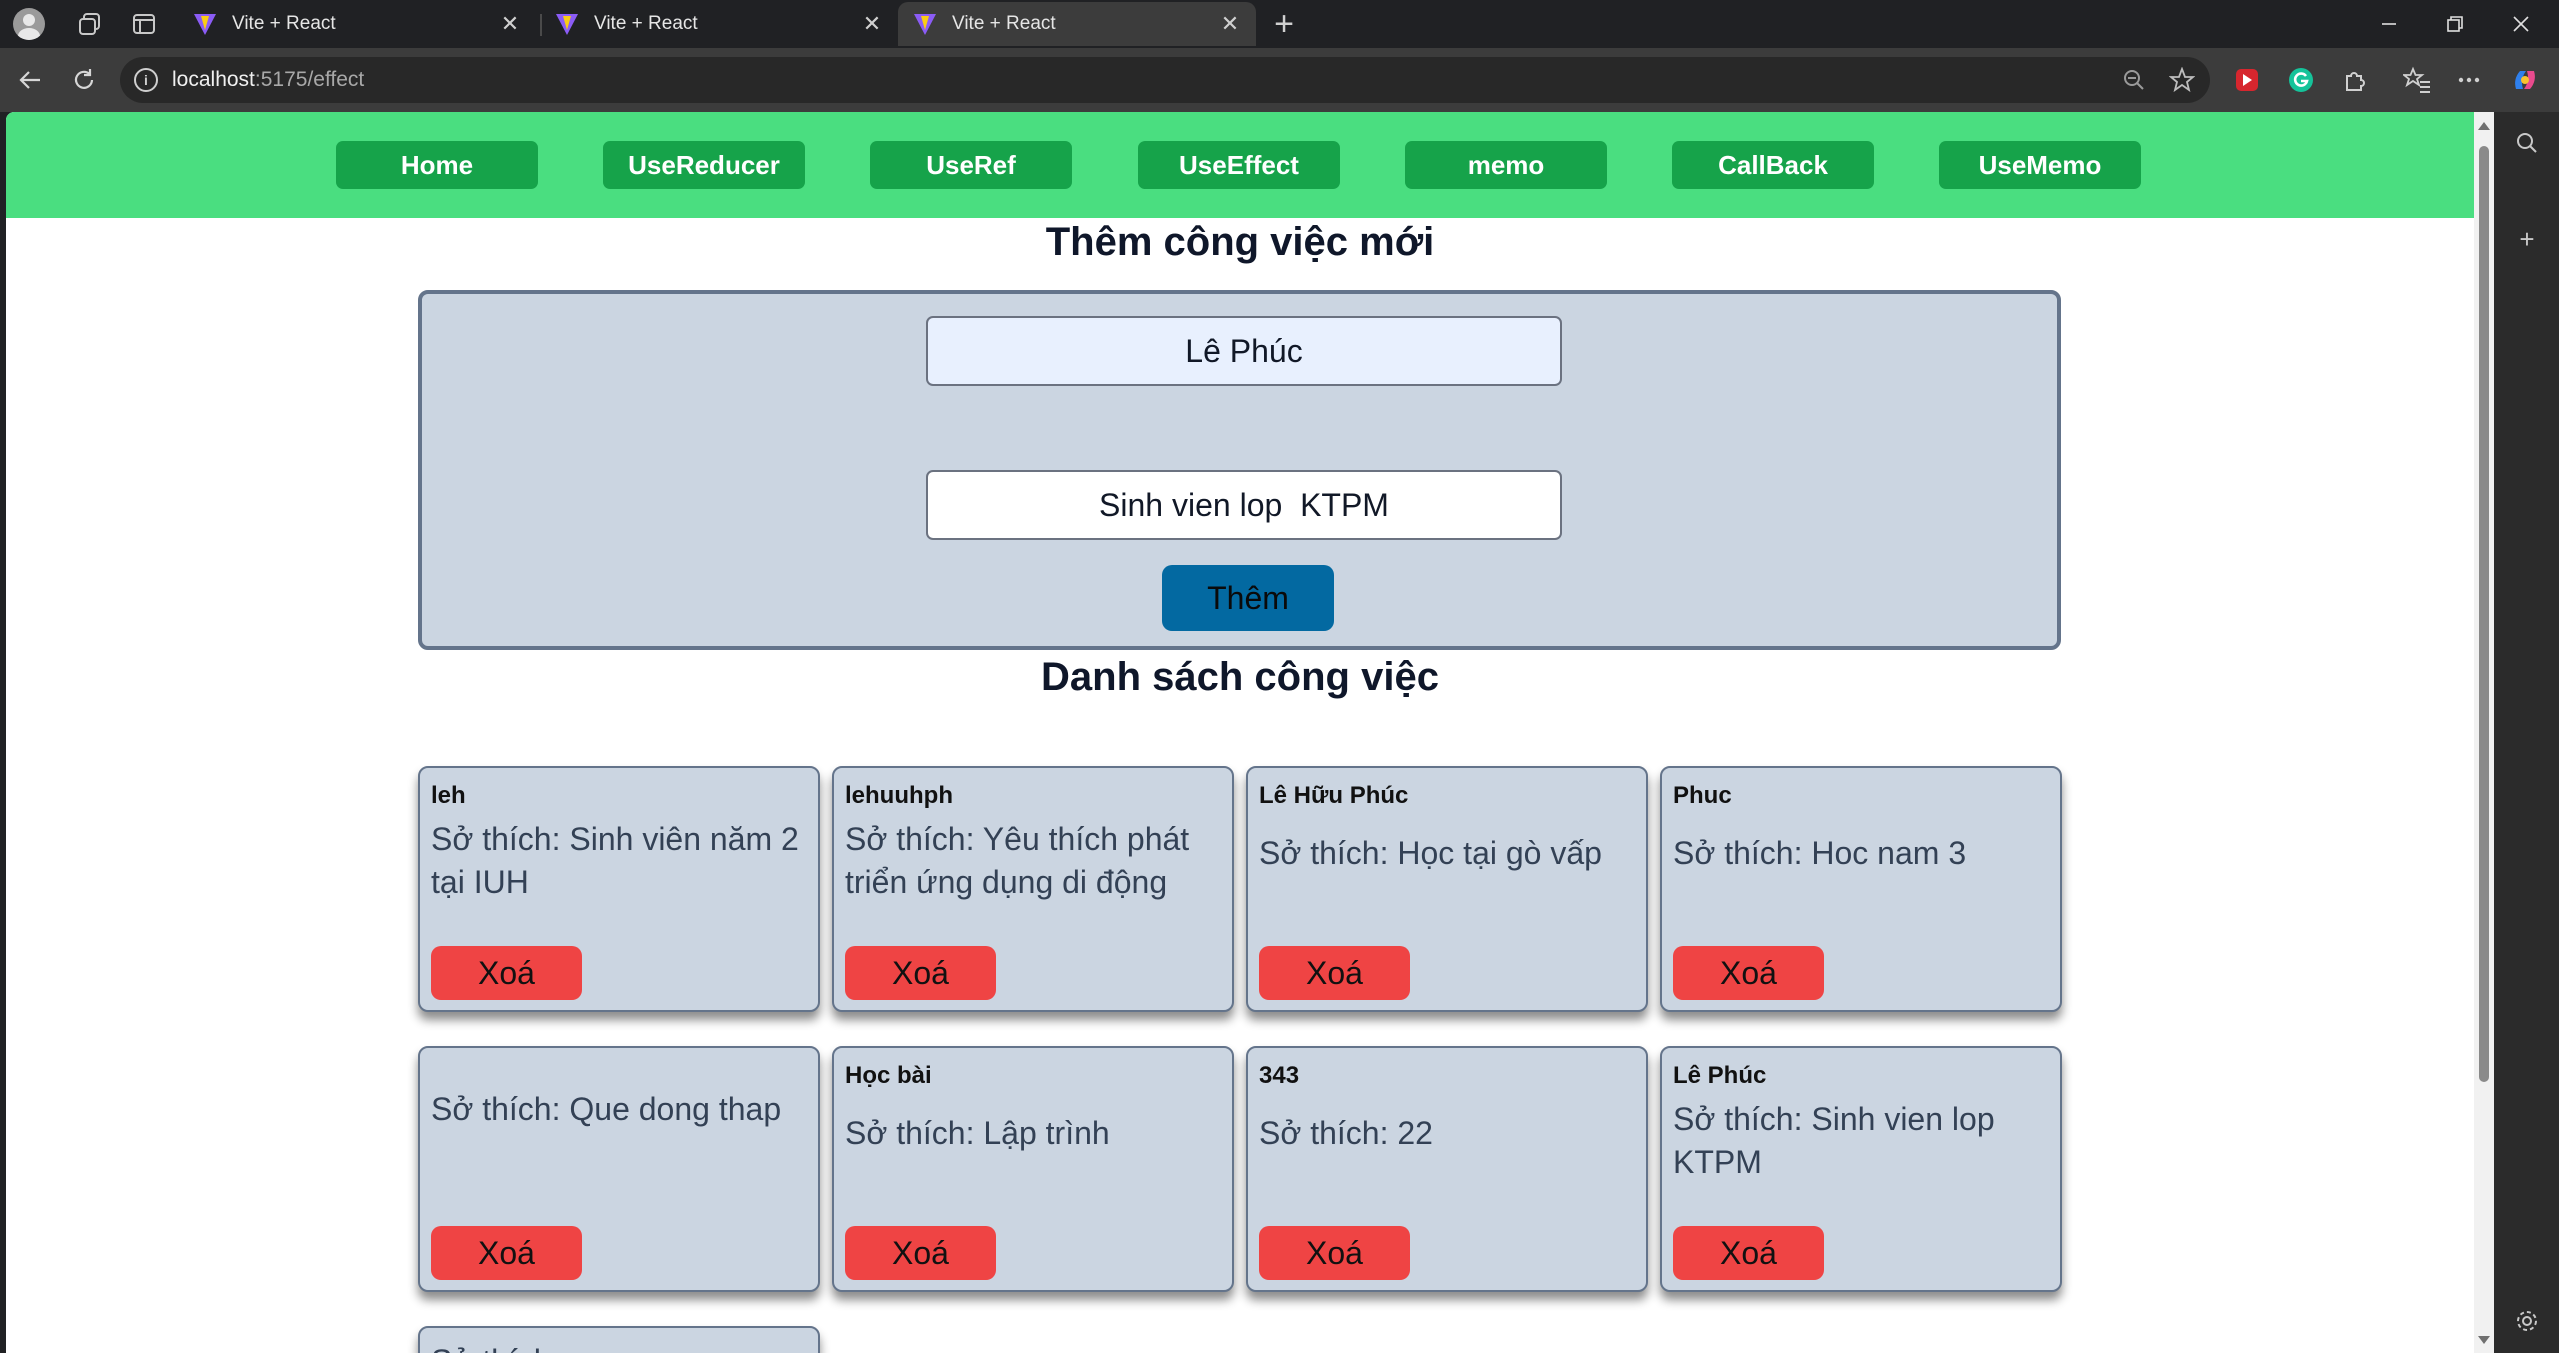 The image size is (2559, 1353). Describe the element at coordinates (448, 795) in the screenshot. I see `card-name: leh` at that location.